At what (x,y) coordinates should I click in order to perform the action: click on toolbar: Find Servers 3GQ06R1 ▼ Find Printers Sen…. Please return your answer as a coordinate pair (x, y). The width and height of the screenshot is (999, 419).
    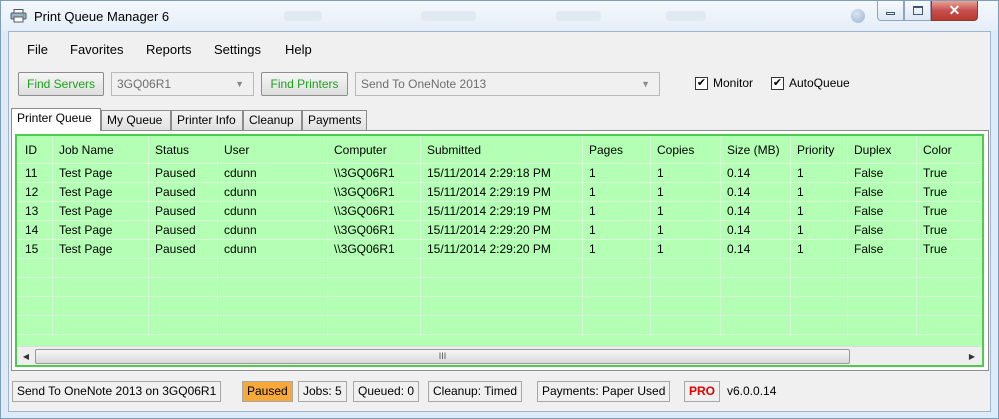
    Looking at the image, I should click on (499, 85).